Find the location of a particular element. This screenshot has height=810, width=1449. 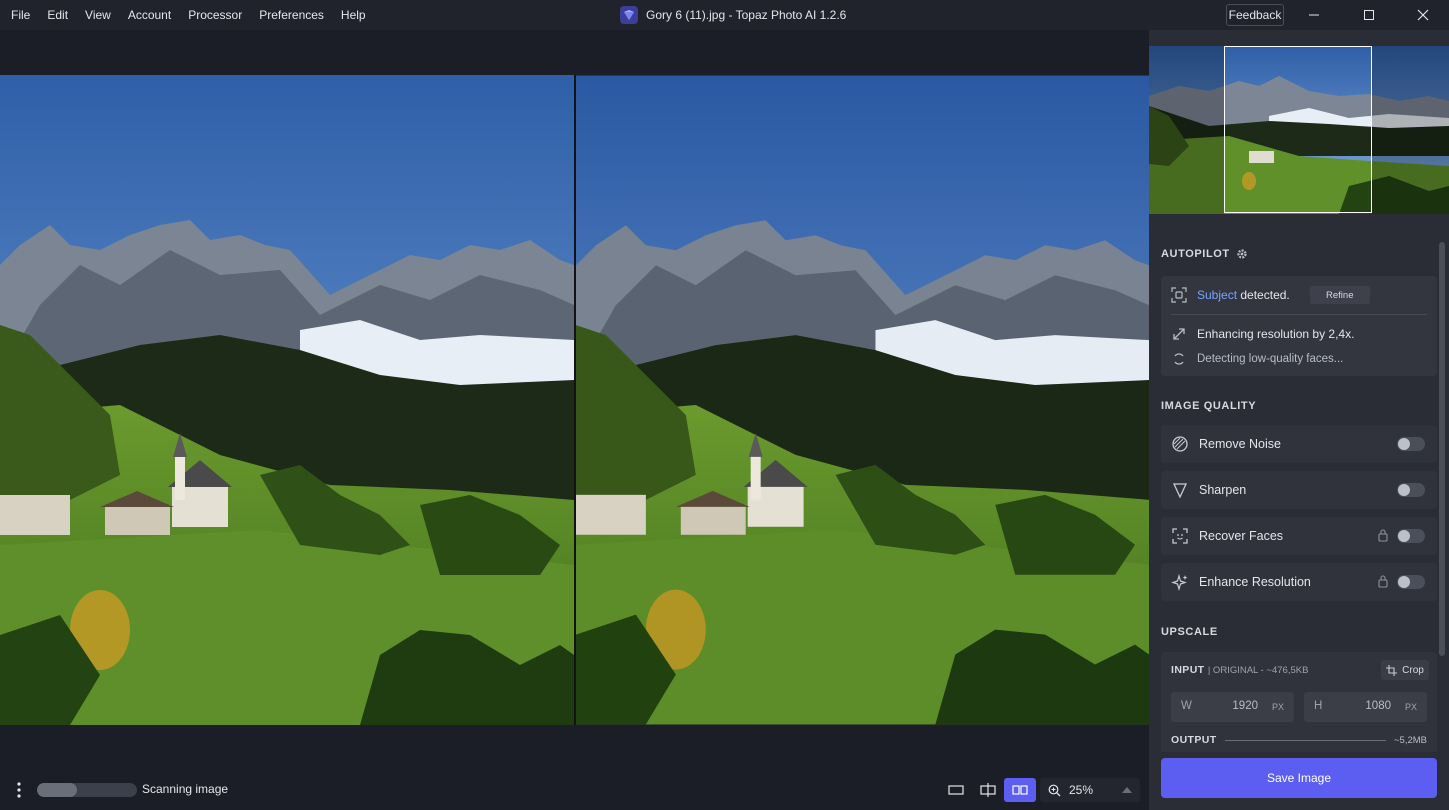

recover-faces-icon is located at coordinates (1180, 536).